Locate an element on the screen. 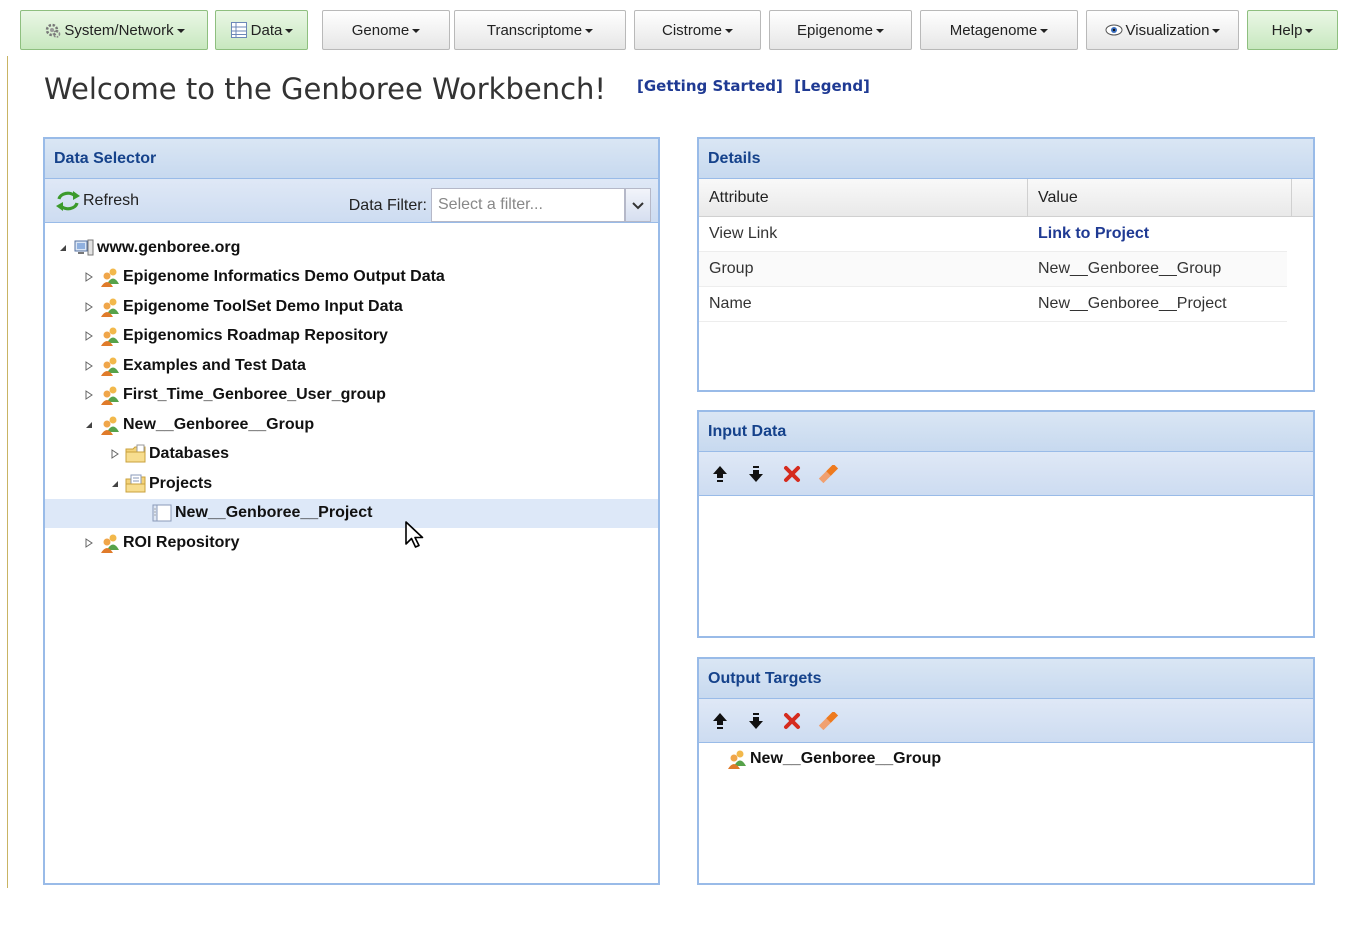  view-link: Link to Project is located at coordinates (1157, 234).